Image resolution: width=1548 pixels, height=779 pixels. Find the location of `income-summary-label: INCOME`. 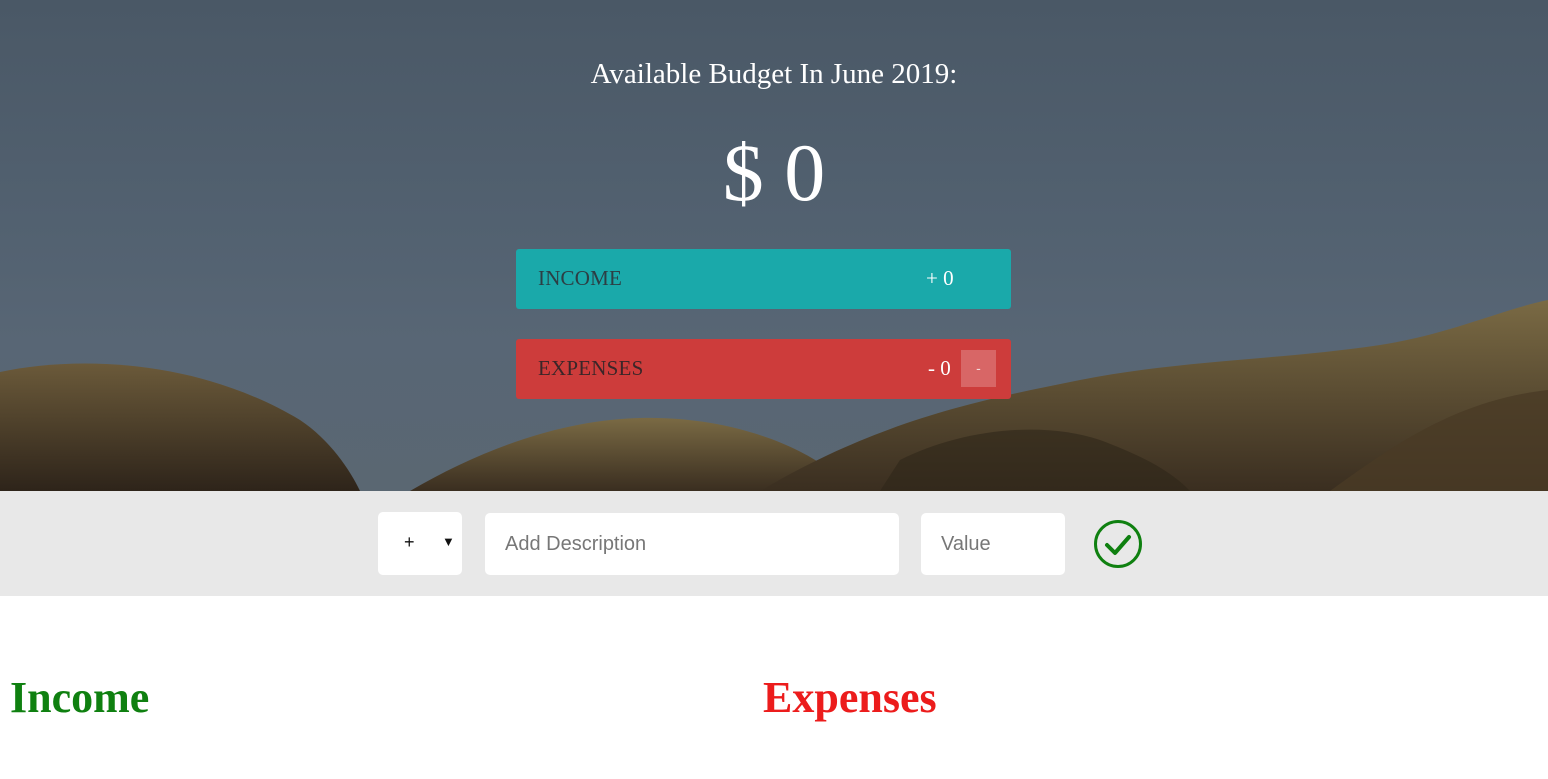

income-summary-label: INCOME is located at coordinates (580, 278).